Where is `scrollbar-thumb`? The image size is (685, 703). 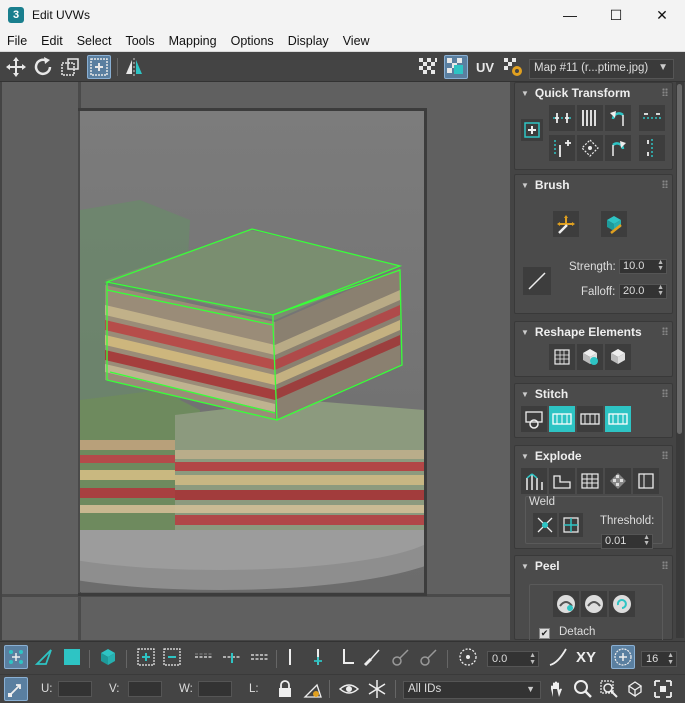 scrollbar-thumb is located at coordinates (679, 259).